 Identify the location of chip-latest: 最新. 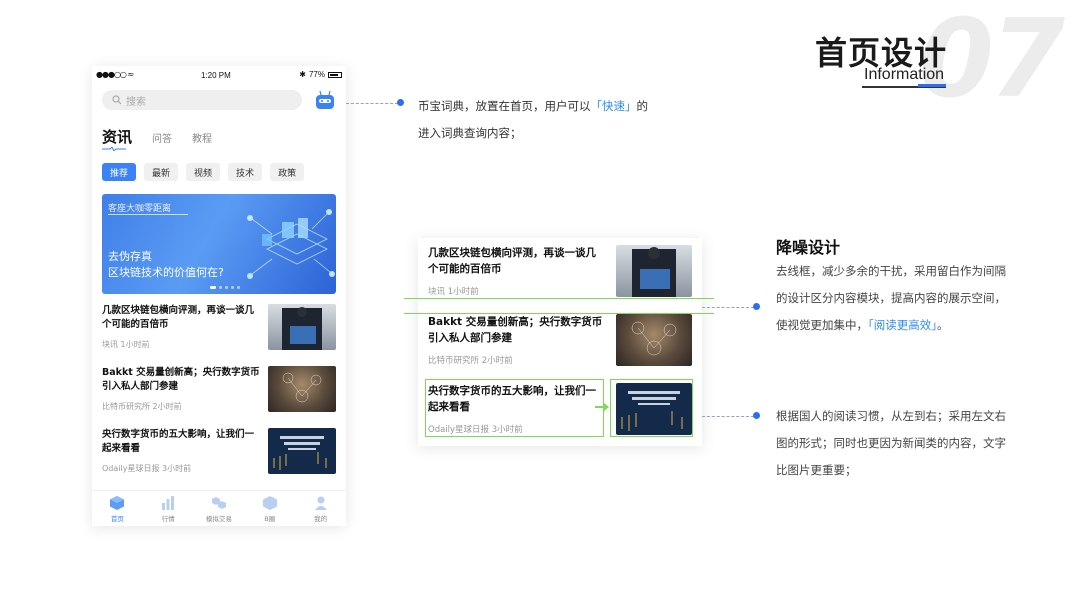
(161, 172).